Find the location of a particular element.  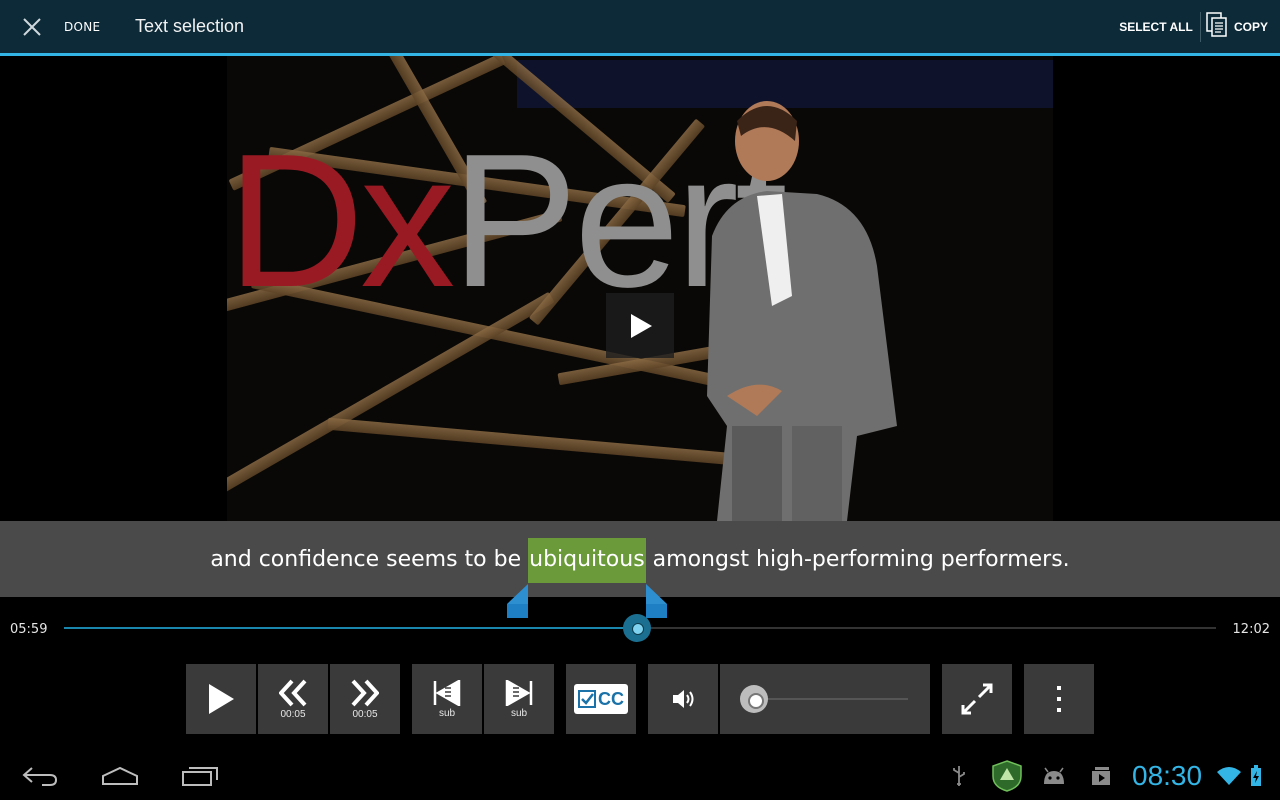

next-subtitle-label: sub is located at coordinates (519, 713).